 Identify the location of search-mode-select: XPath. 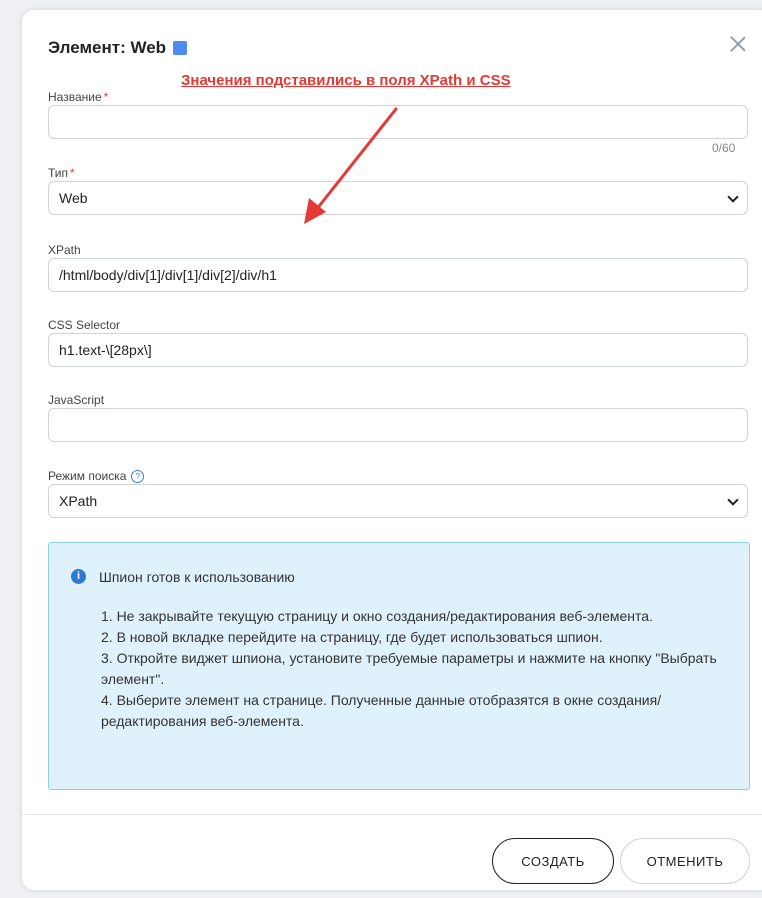
(398, 501).